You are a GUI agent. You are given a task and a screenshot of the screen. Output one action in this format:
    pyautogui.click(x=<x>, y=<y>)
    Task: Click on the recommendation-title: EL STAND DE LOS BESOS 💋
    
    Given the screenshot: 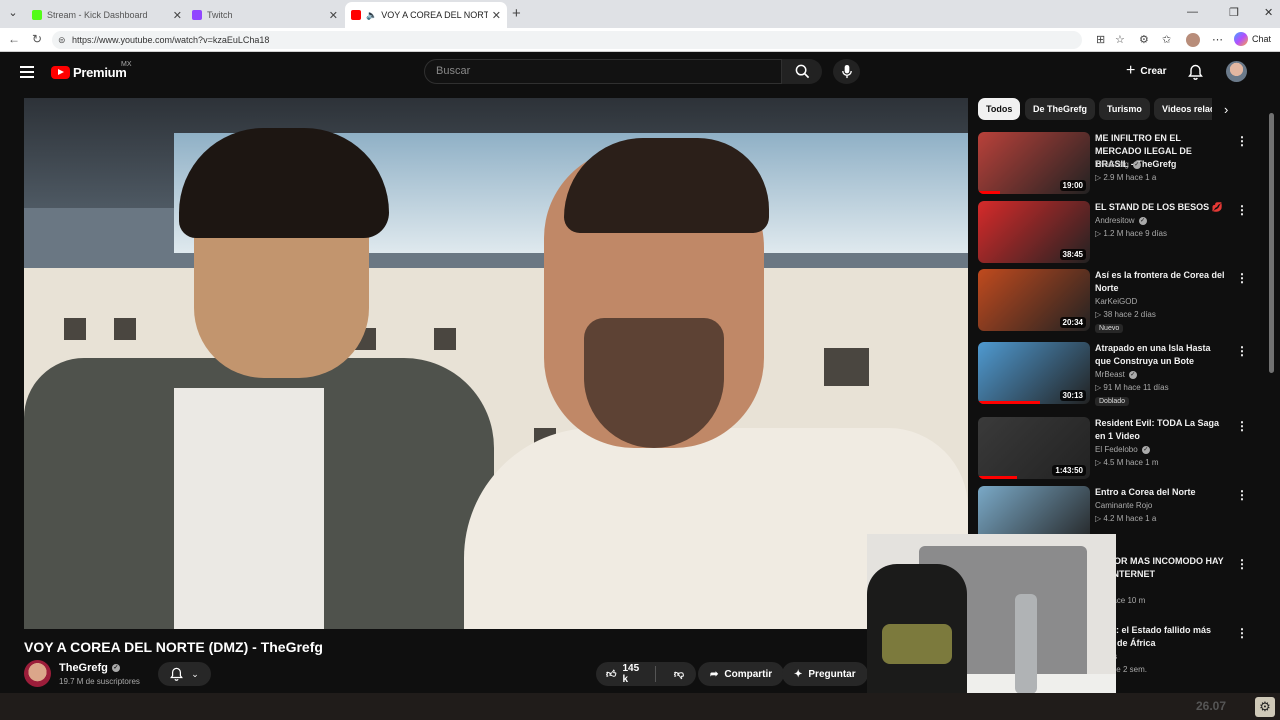 What is the action you would take?
    pyautogui.click(x=1161, y=207)
    